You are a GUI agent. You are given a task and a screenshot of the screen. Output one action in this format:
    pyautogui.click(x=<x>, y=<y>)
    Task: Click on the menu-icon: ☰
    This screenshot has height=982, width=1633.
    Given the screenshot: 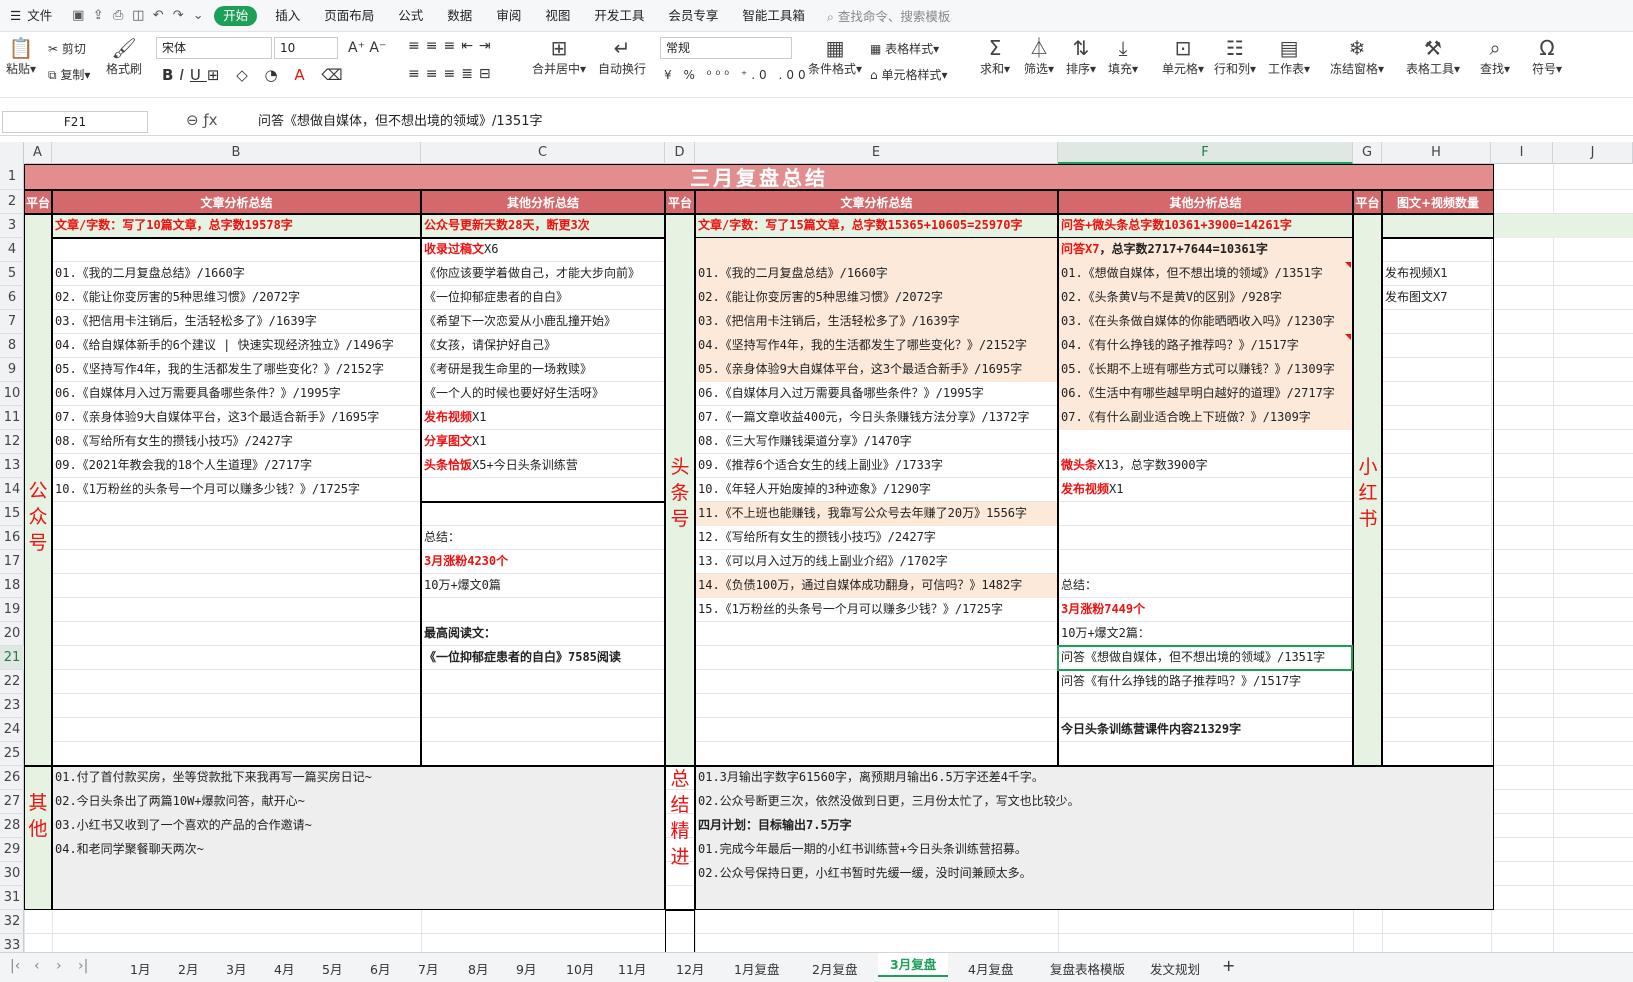 What is the action you would take?
    pyautogui.click(x=13, y=16)
    